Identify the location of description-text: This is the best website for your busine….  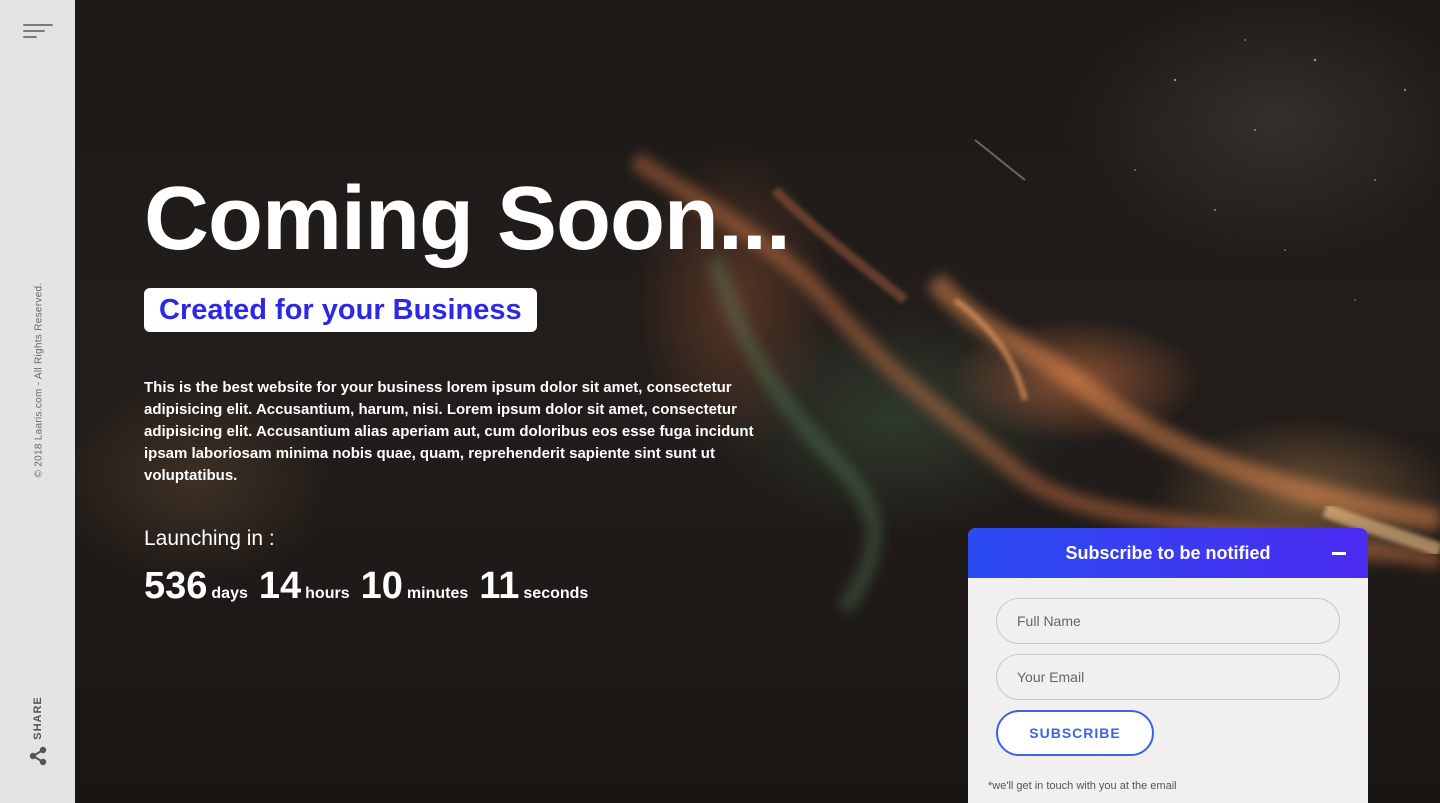
(449, 431).